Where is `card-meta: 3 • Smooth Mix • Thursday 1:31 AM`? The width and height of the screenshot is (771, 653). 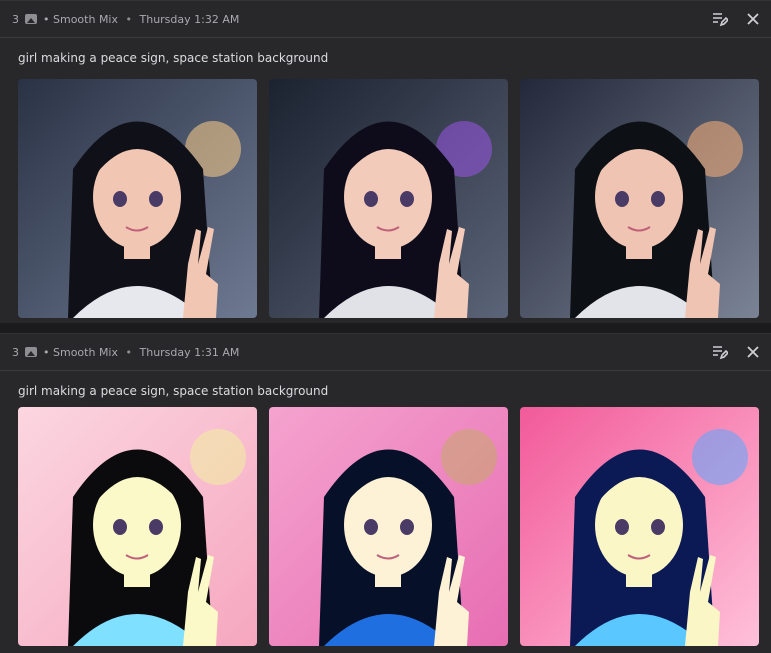 card-meta: 3 • Smooth Mix • Thursday 1:31 AM is located at coordinates (125, 352).